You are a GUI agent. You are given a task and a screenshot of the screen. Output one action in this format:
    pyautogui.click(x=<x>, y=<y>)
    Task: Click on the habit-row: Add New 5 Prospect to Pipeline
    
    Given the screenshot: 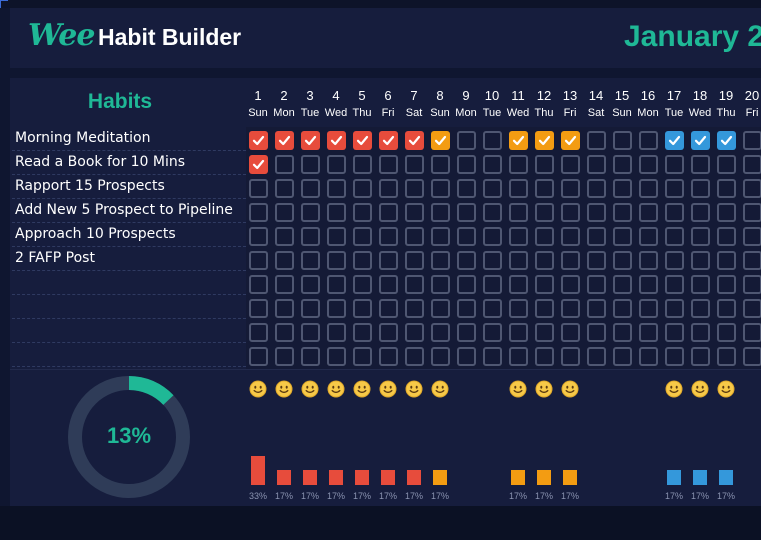 What is the action you would take?
    pyautogui.click(x=129, y=211)
    